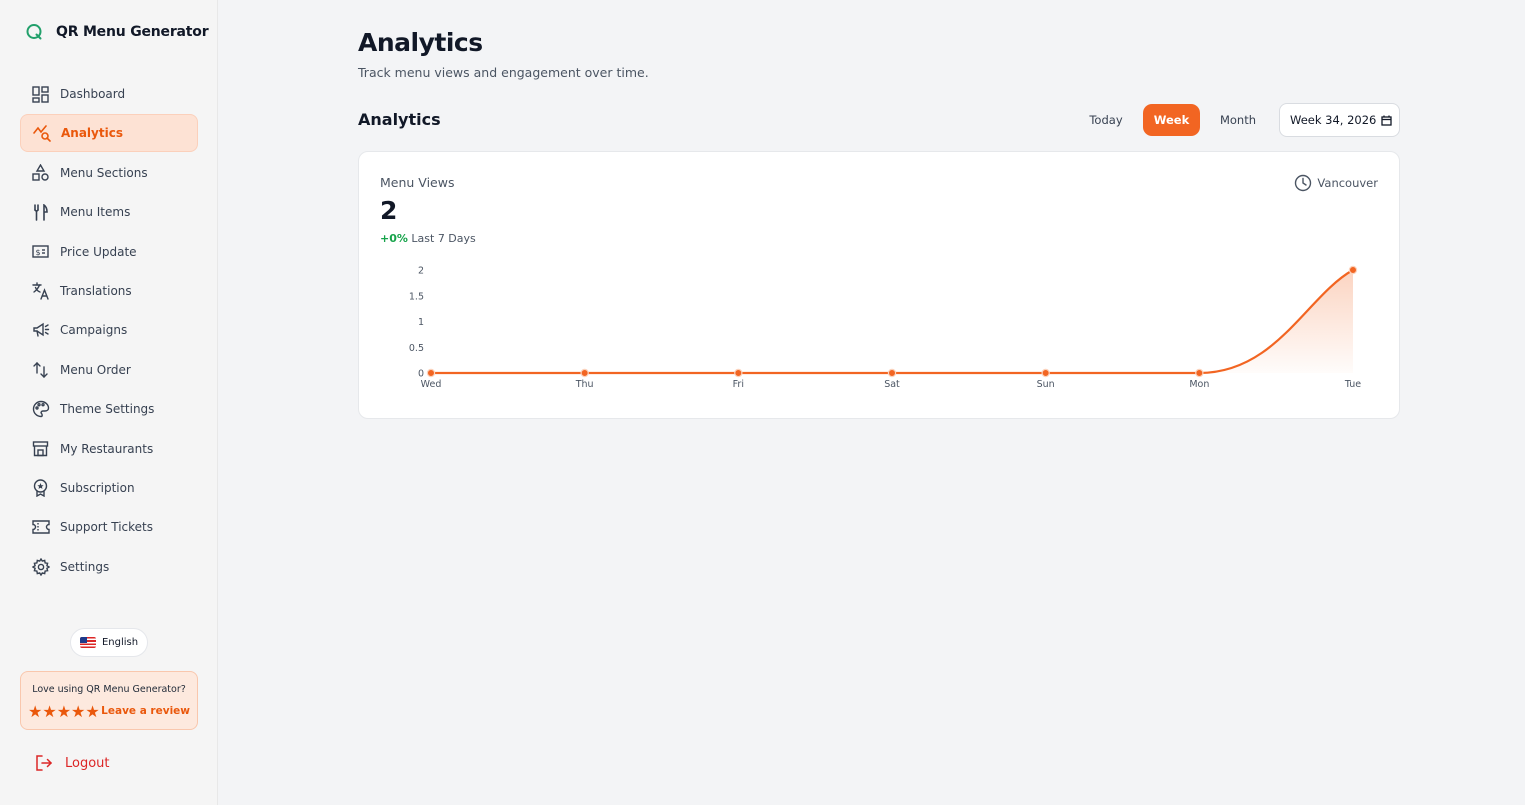 The width and height of the screenshot is (1525, 805). Describe the element at coordinates (132, 32) in the screenshot. I see `brand-name: QR Menu Generator` at that location.